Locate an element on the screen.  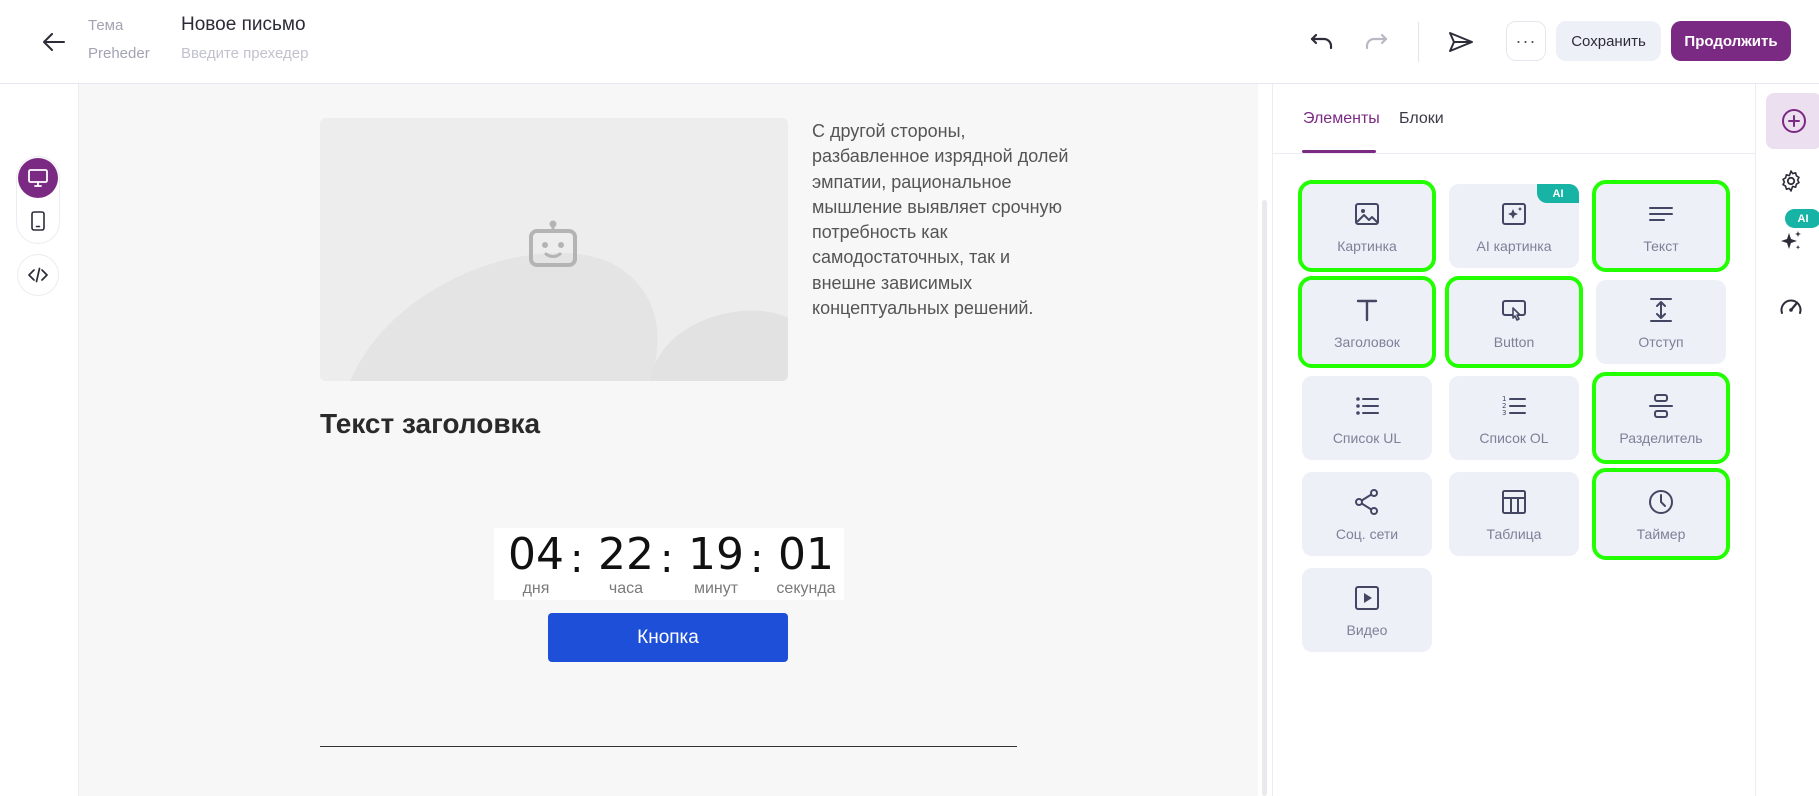
tile-label: Таймер is located at coordinates (1661, 534).